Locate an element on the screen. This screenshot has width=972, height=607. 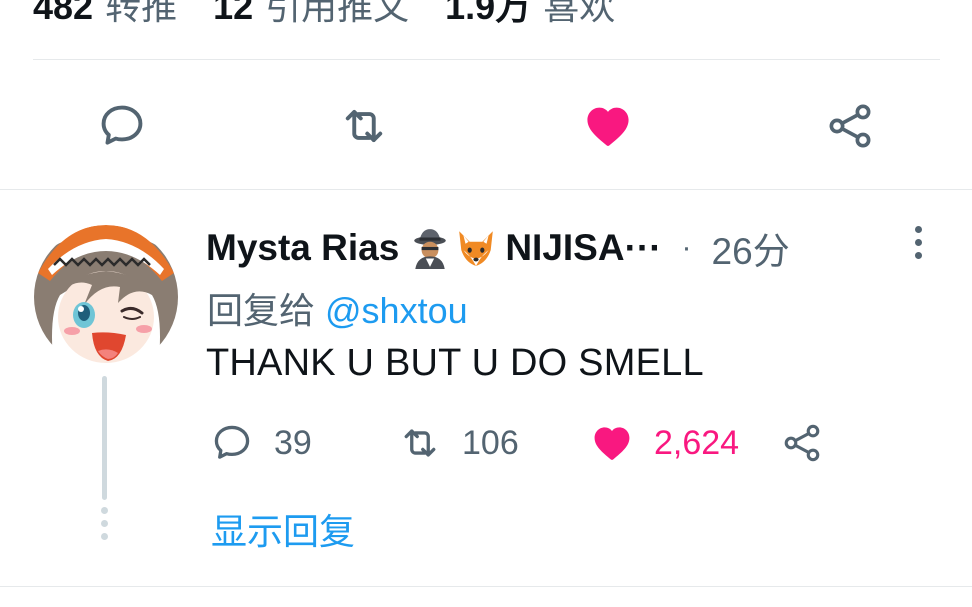
reply-count: 39 is located at coordinates (293, 442).